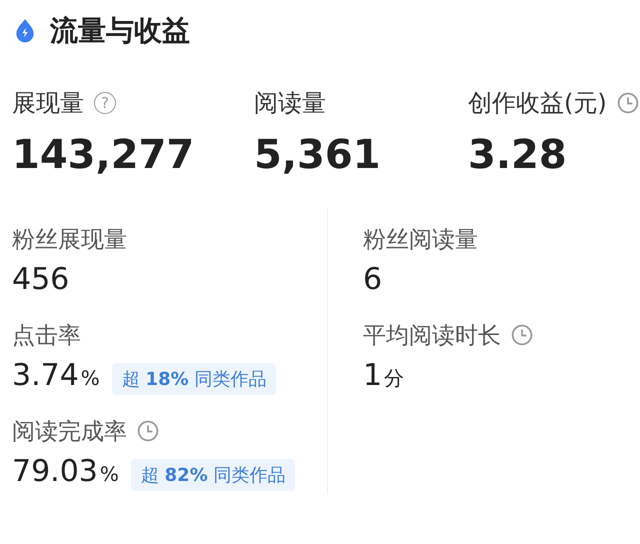 Image resolution: width=640 pixels, height=544 pixels. I want to click on stat-label: 阅读量, so click(290, 103).